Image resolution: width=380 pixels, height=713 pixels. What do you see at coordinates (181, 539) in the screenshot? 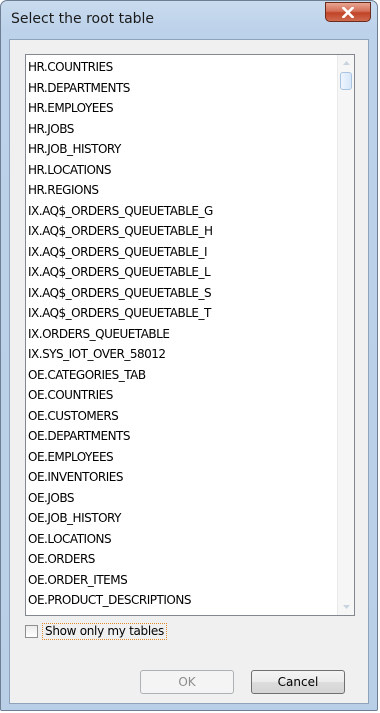
I see `table-list-item: OE.LOCATIONS` at bounding box center [181, 539].